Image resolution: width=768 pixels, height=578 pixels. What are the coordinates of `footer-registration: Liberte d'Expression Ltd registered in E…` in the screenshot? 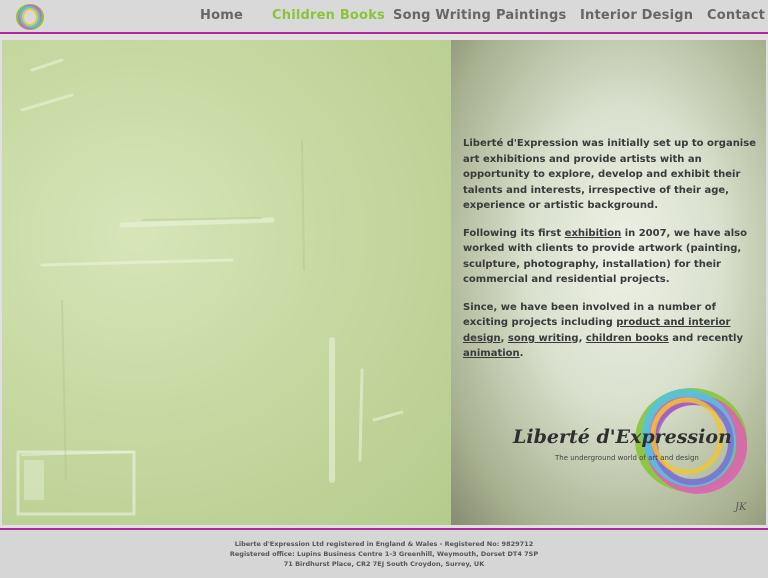 It's located at (384, 544).